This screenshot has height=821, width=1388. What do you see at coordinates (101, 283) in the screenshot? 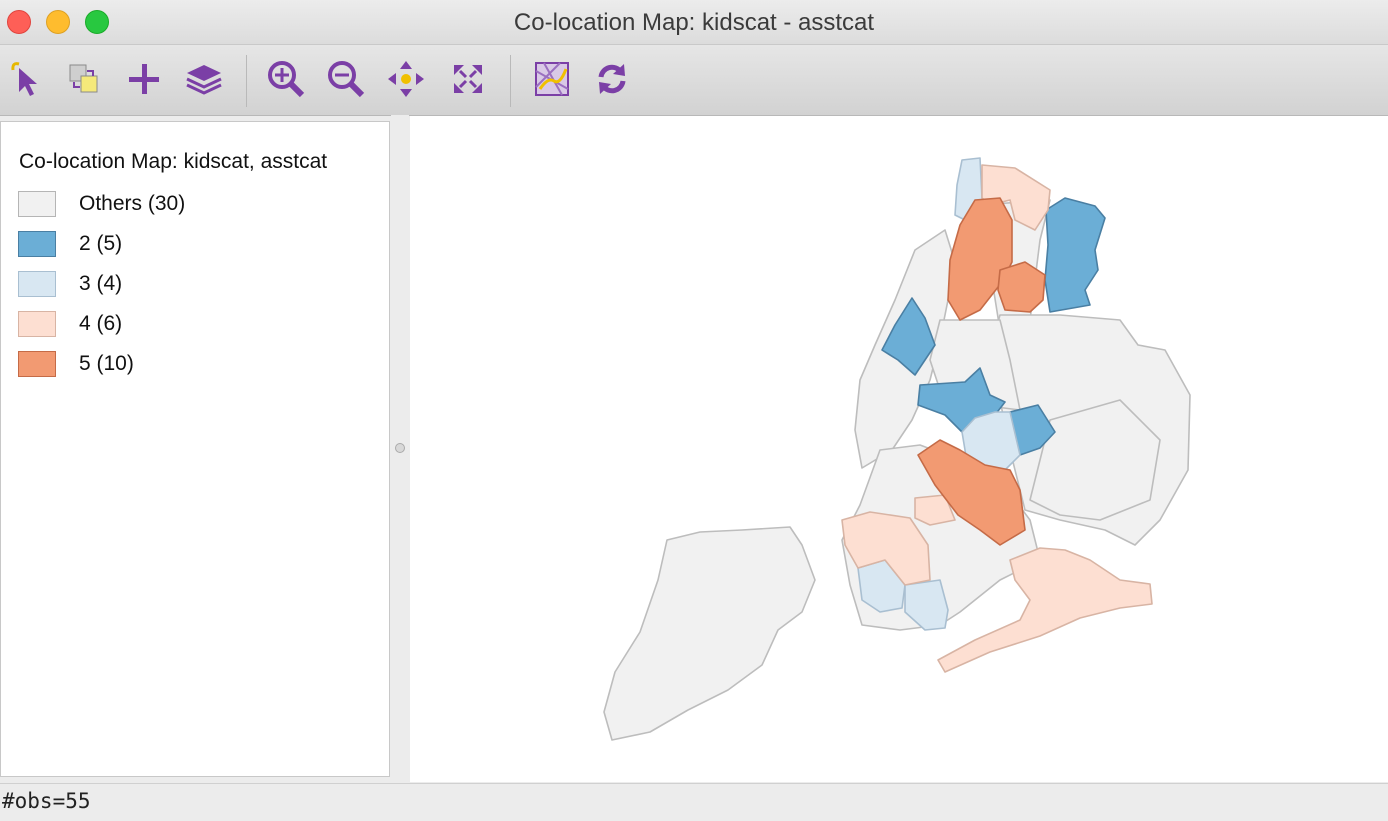
I see `legend-label: 3 (4)` at bounding box center [101, 283].